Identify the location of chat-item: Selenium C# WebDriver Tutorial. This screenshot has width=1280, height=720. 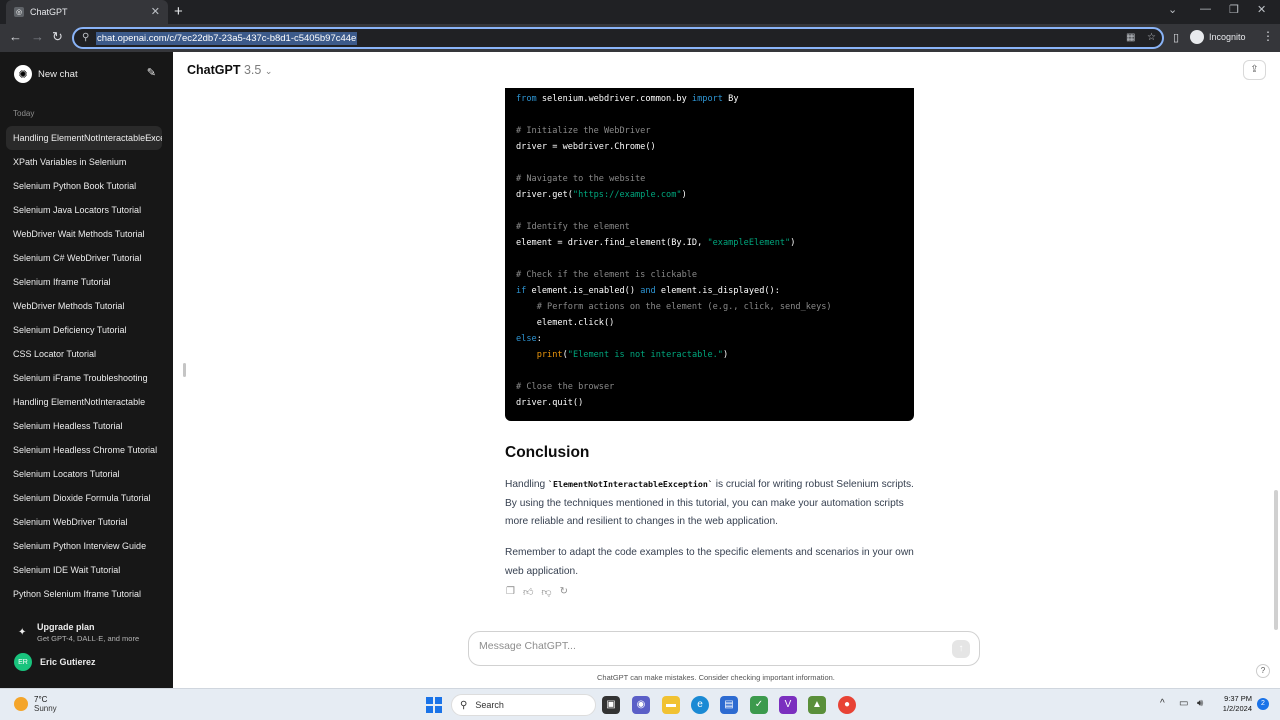
(84, 258).